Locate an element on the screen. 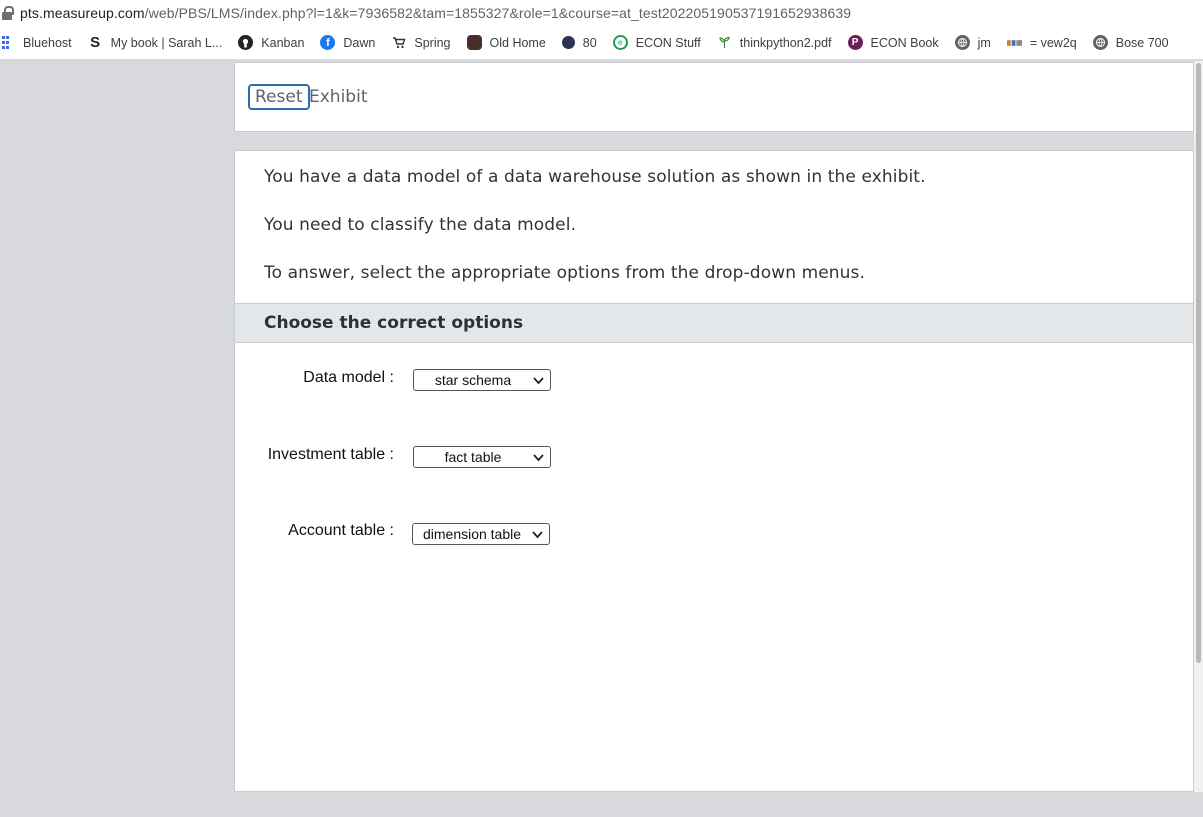  investment-table-selected-value: fact table is located at coordinates (473, 457).